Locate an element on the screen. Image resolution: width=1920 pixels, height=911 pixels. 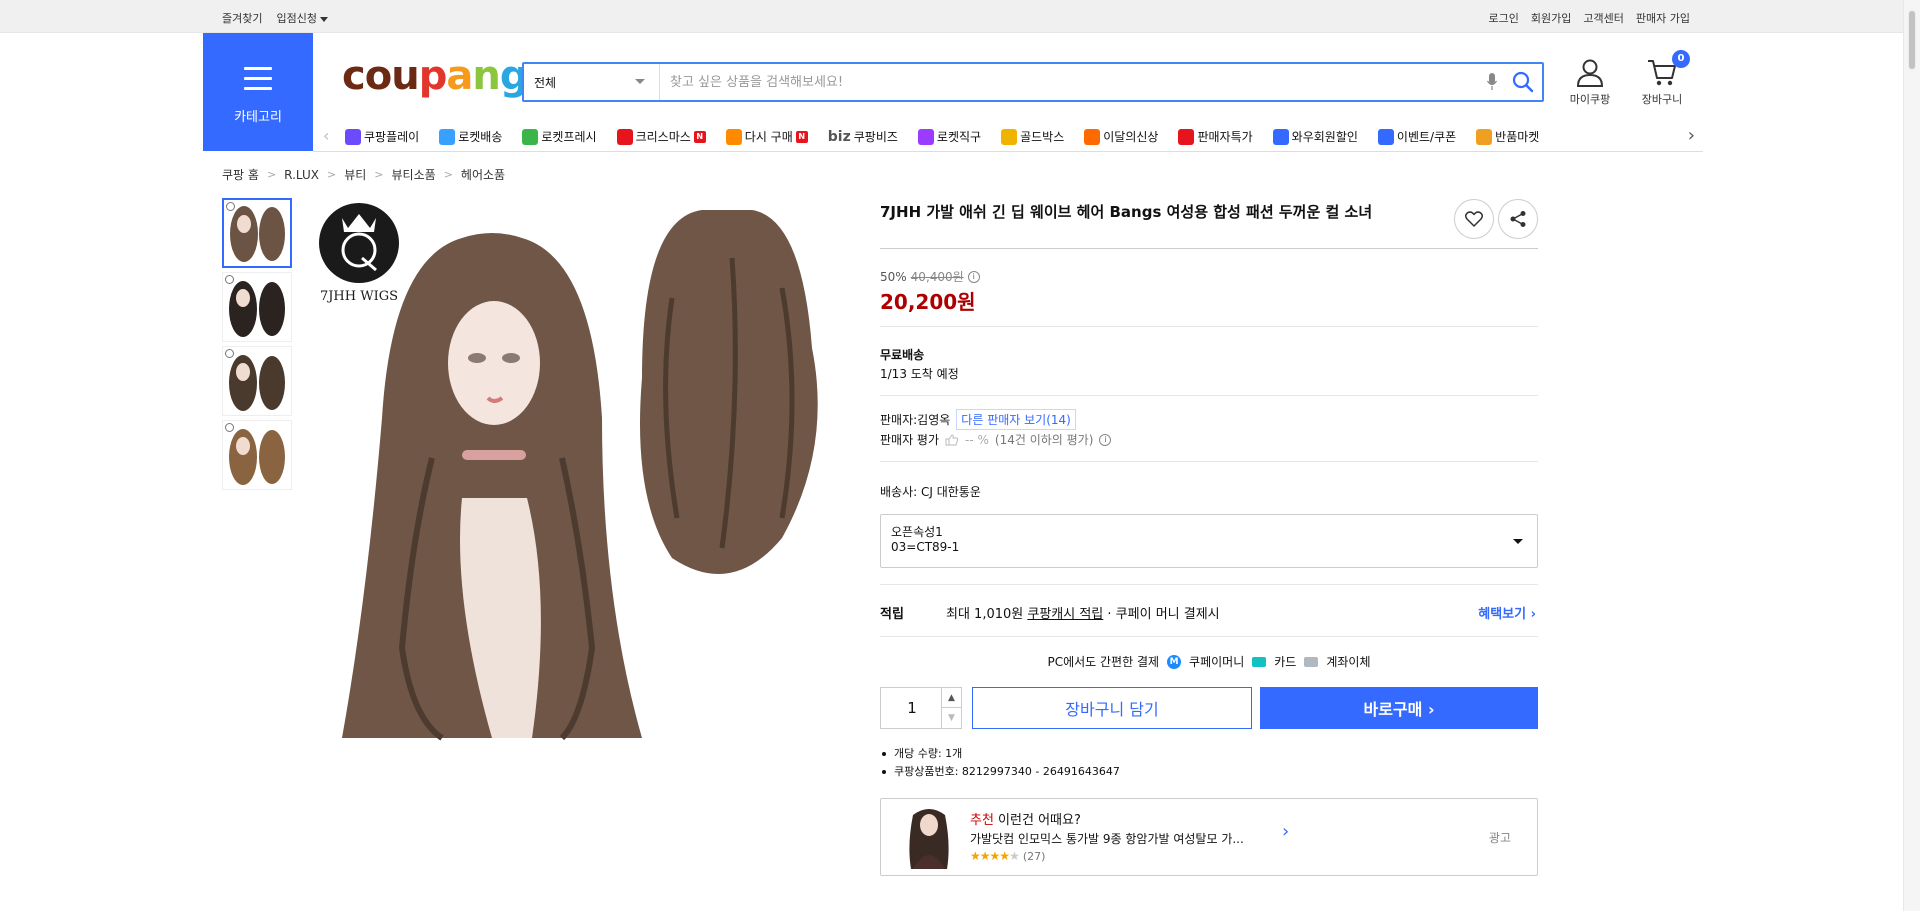
seller-signup-link: 판매자 가입 is located at coordinates (1663, 18).